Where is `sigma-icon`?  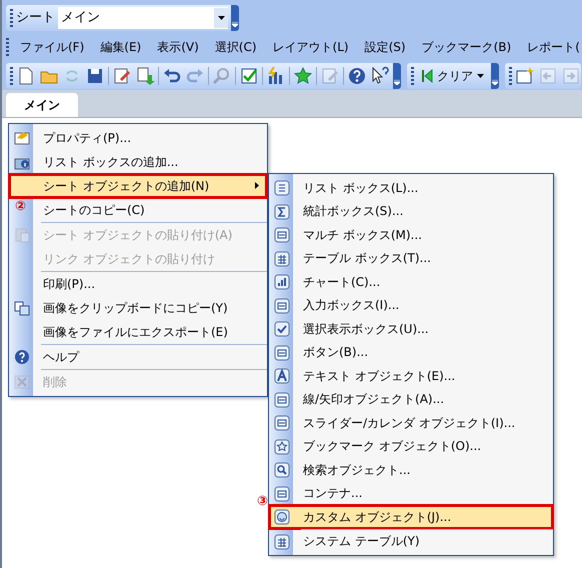
sigma-icon is located at coordinates (282, 212).